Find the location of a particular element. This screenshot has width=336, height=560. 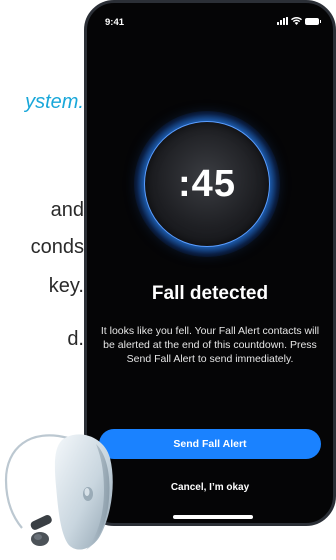

alert-title: Fall detected is located at coordinates (210, 293).